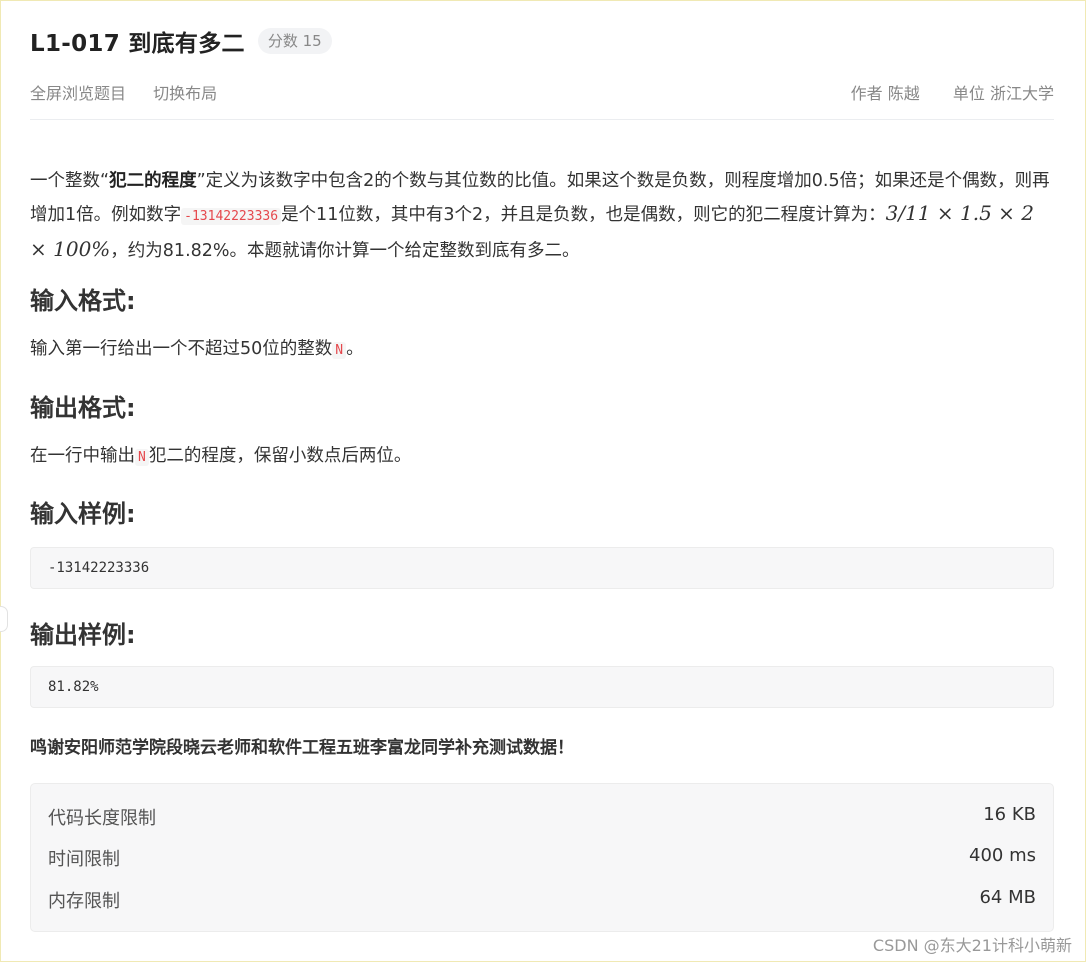 The image size is (1088, 964). I want to click on input-format-desc: 输入第一行给出一个不超过50位的整数, so click(181, 349).